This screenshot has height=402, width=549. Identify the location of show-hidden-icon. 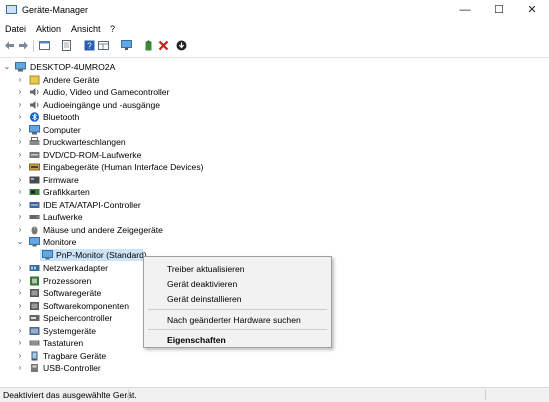
(66, 45).